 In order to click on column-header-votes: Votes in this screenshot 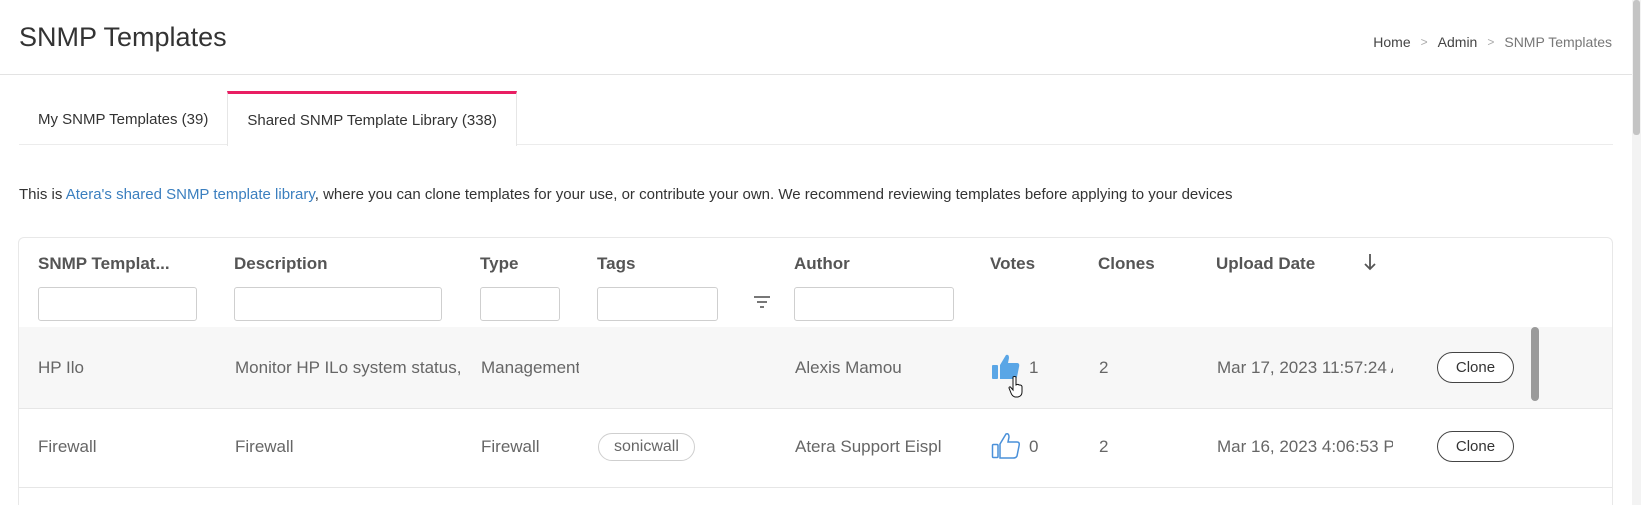, I will do `click(1012, 264)`.